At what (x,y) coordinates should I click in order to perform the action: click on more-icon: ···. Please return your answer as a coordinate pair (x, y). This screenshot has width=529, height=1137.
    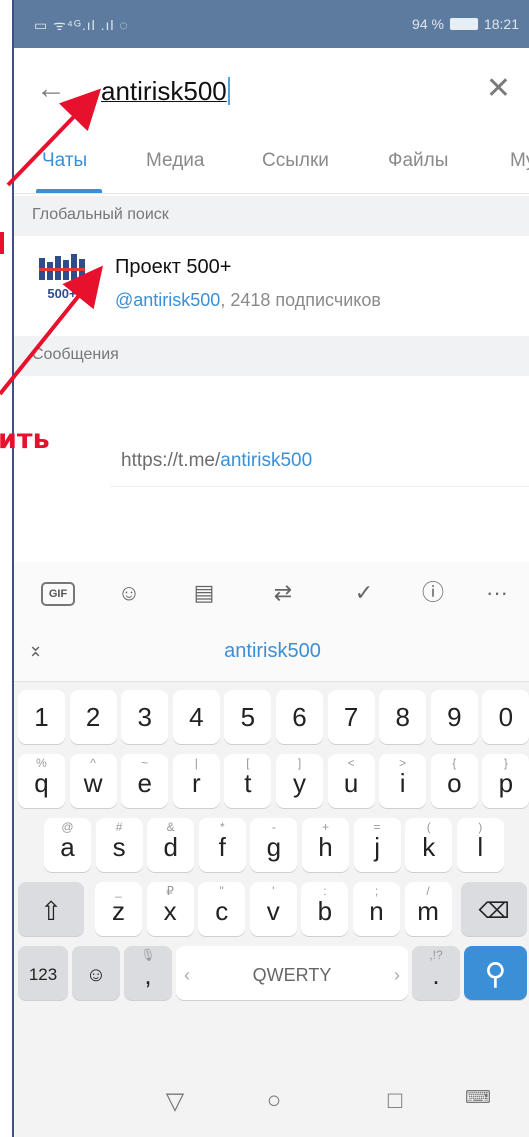
    Looking at the image, I should click on (497, 593).